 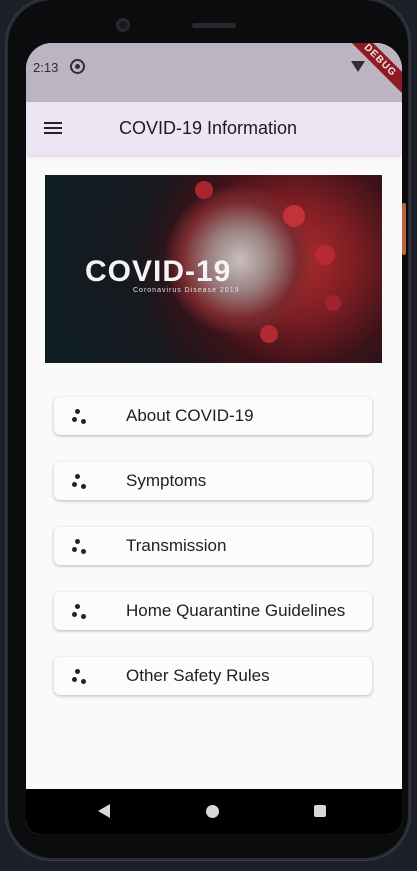 I want to click on debug-banner: DEBUG, so click(x=371, y=71).